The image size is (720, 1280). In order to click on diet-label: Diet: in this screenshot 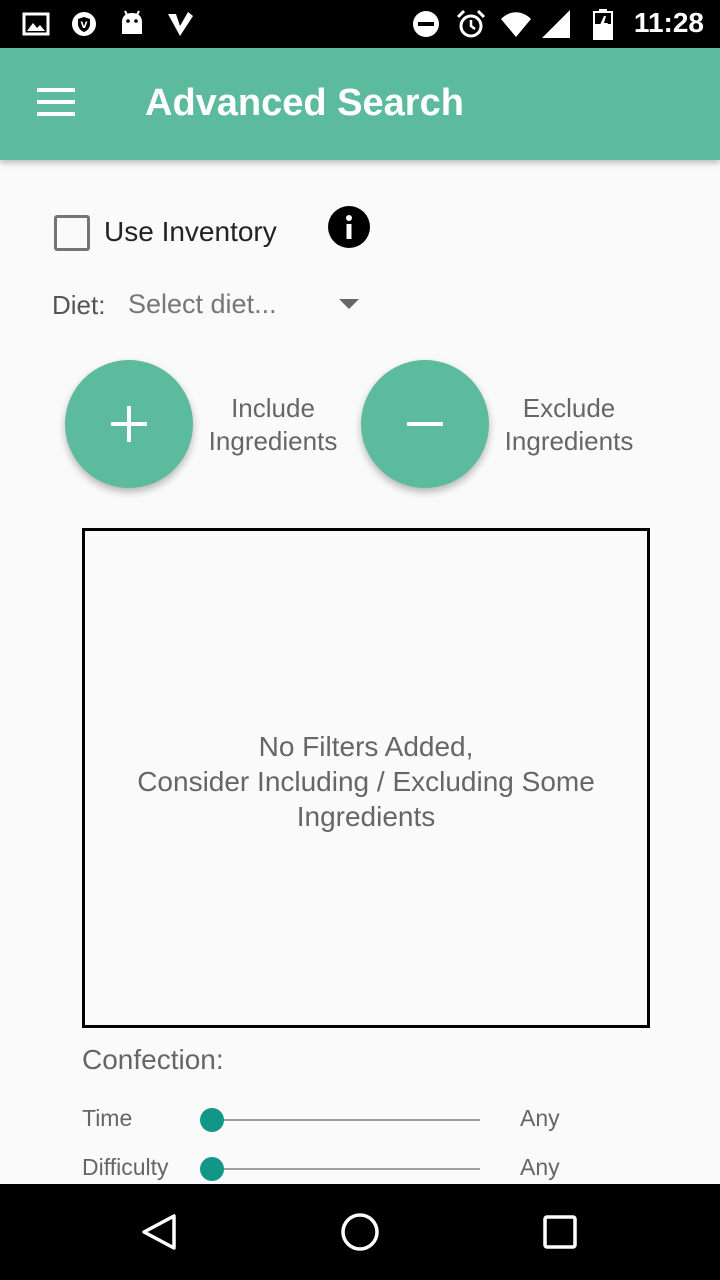, I will do `click(79, 305)`.